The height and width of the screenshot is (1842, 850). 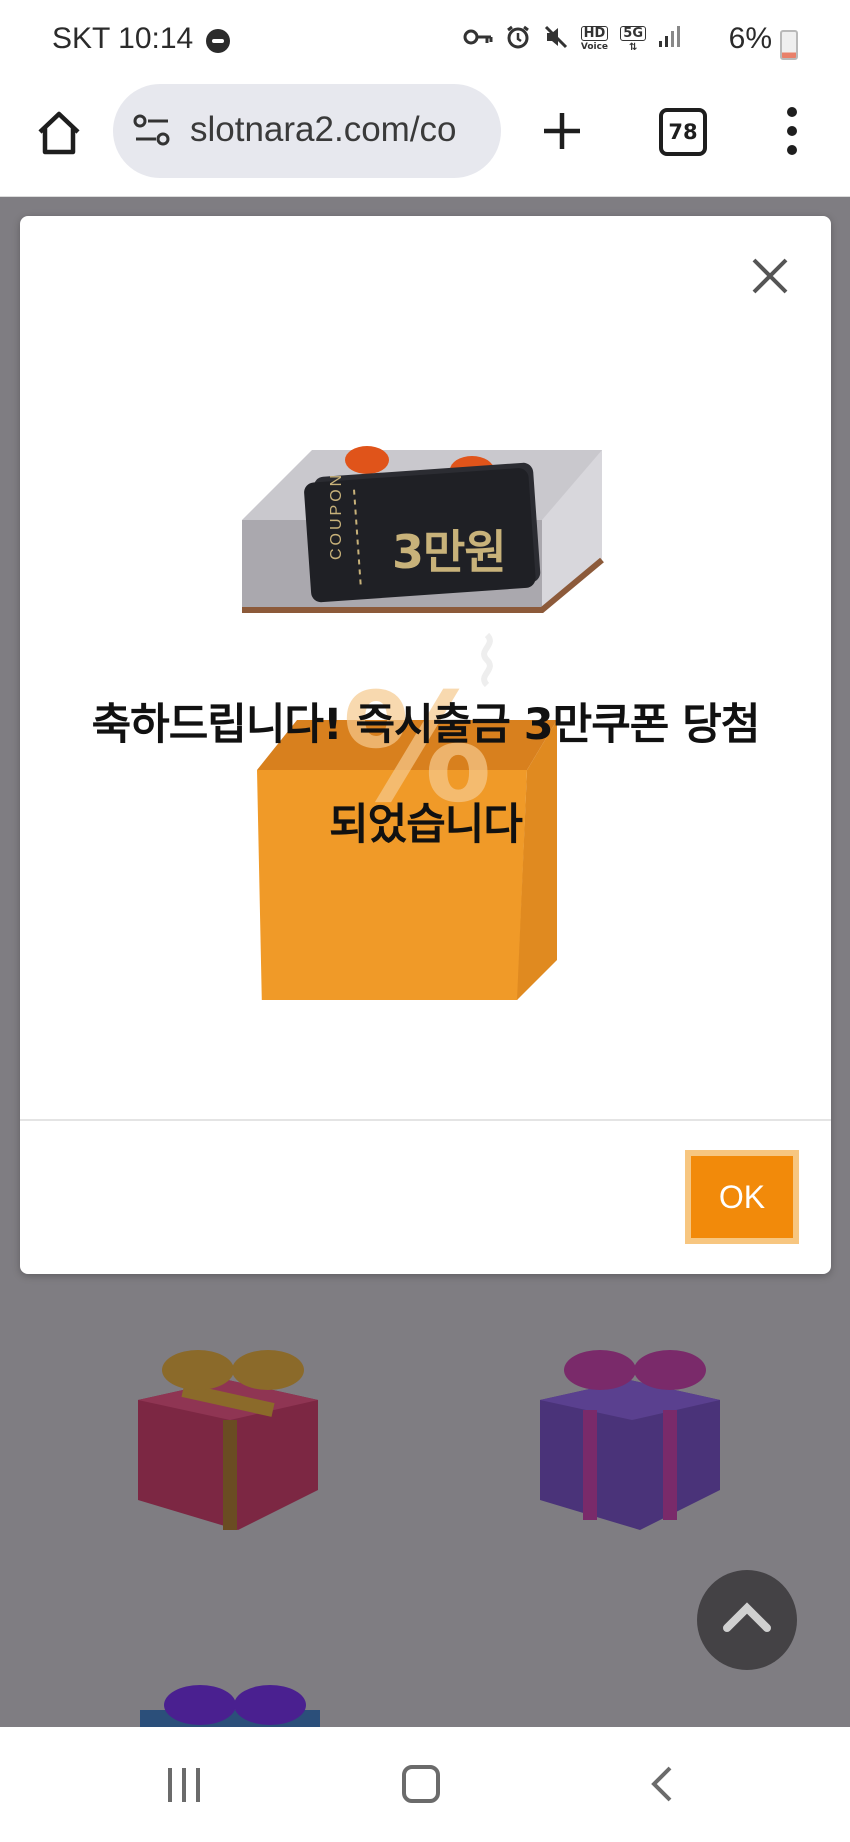 What do you see at coordinates (556, 40) in the screenshot?
I see `mute-icon` at bounding box center [556, 40].